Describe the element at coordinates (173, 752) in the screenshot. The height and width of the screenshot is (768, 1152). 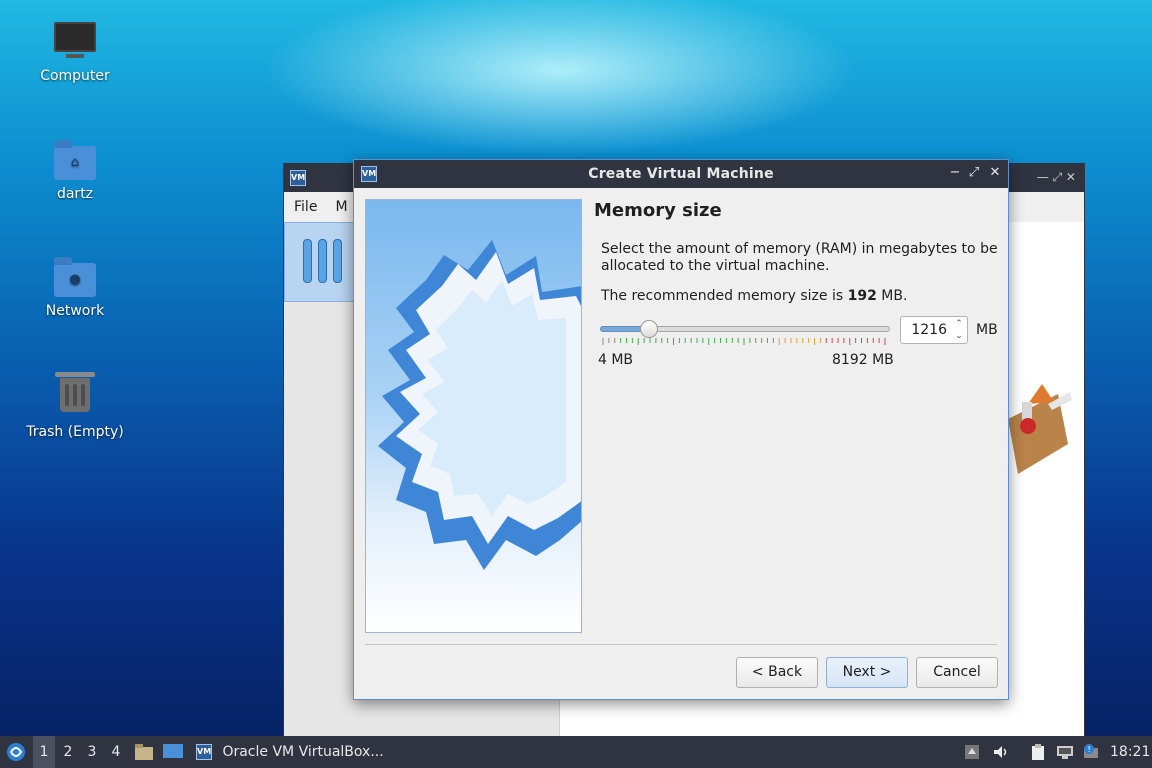
I see `show-desktop-icon` at that location.